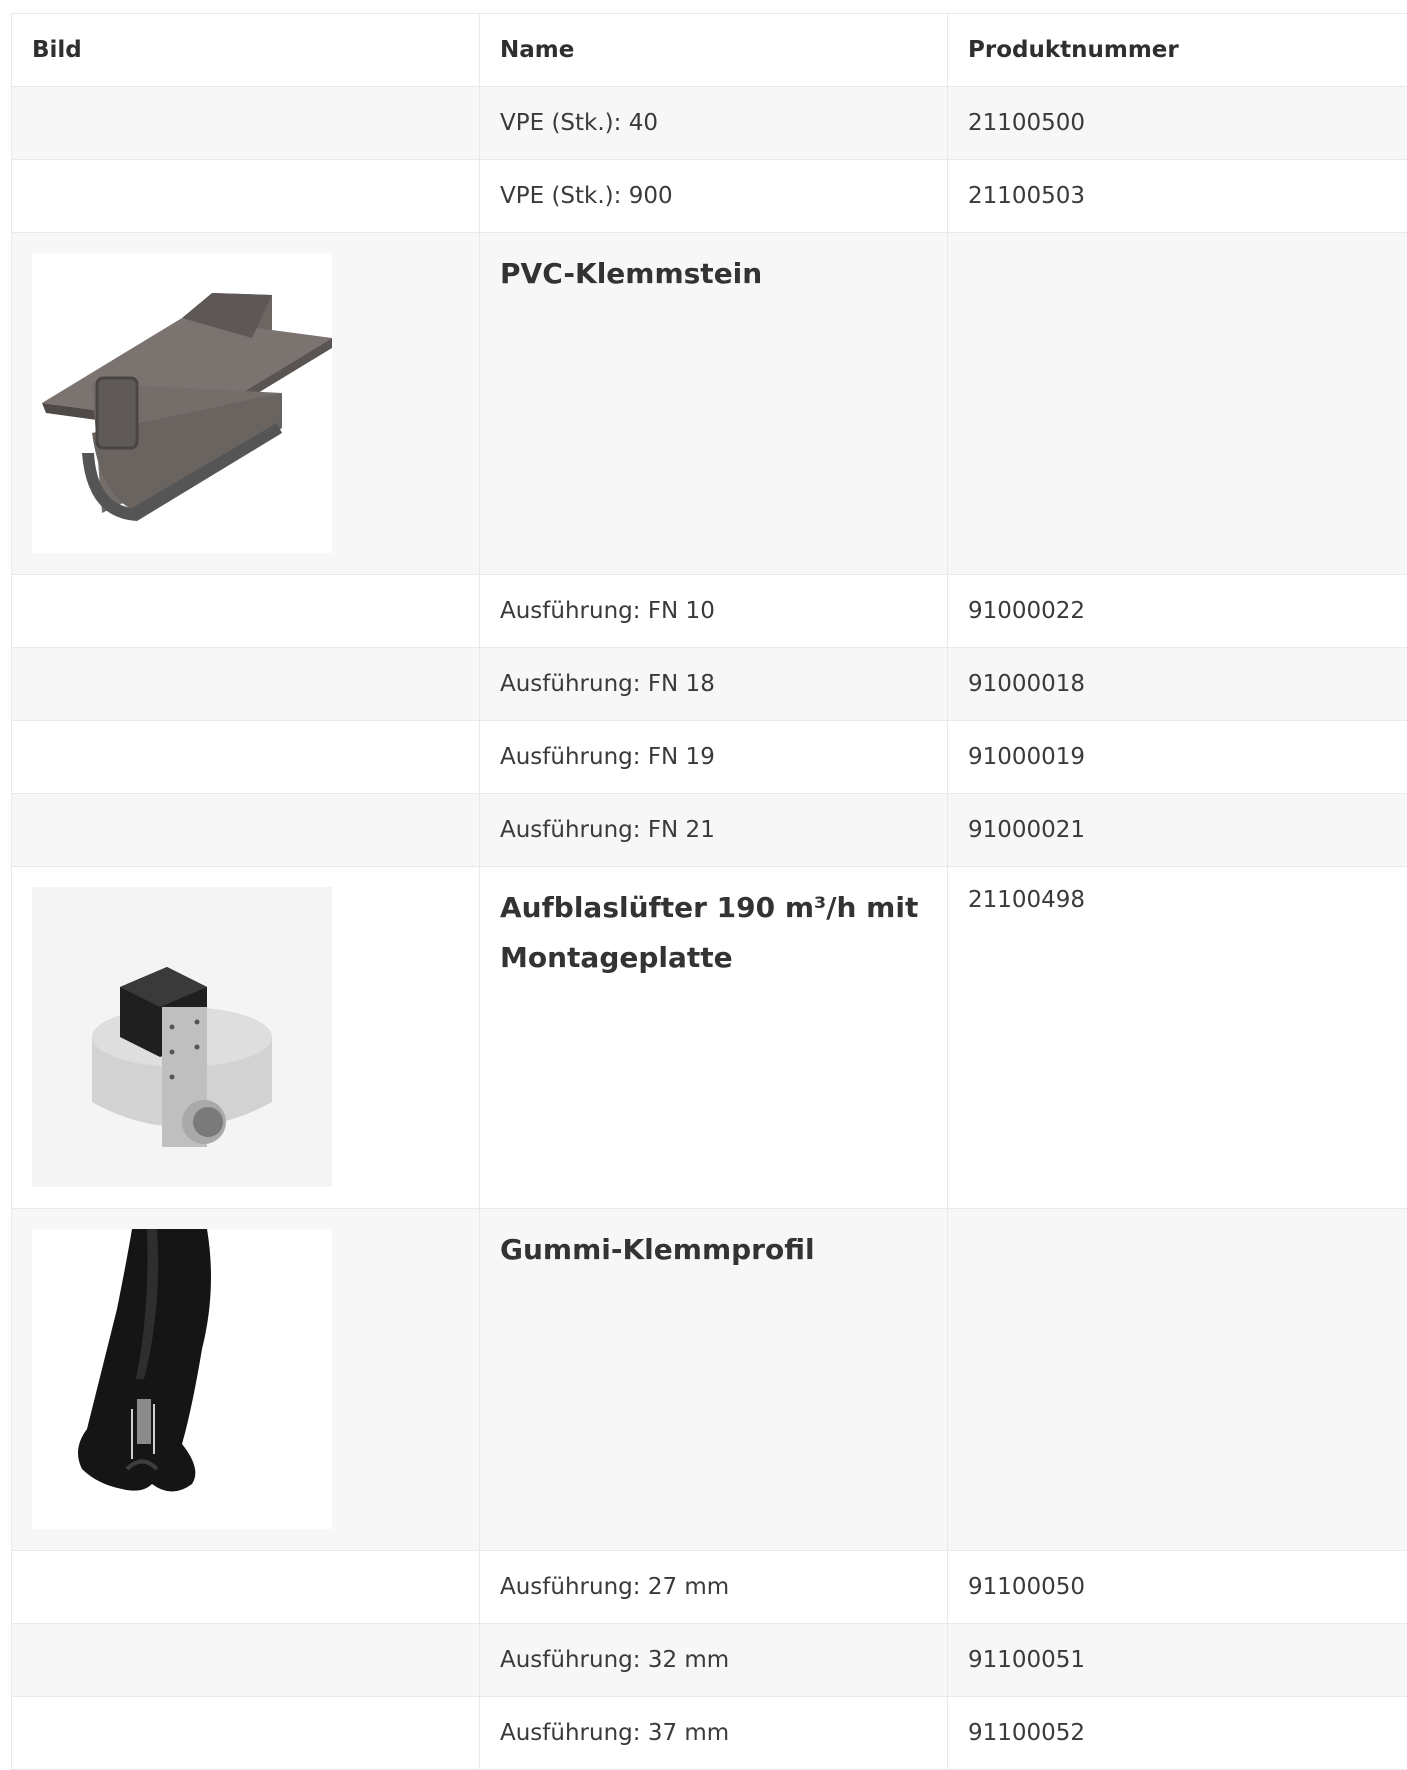 Image resolution: width=1407 pixels, height=1770 pixels. I want to click on table-row: Ausführung: 27 mm 91100050, so click(709, 1587).